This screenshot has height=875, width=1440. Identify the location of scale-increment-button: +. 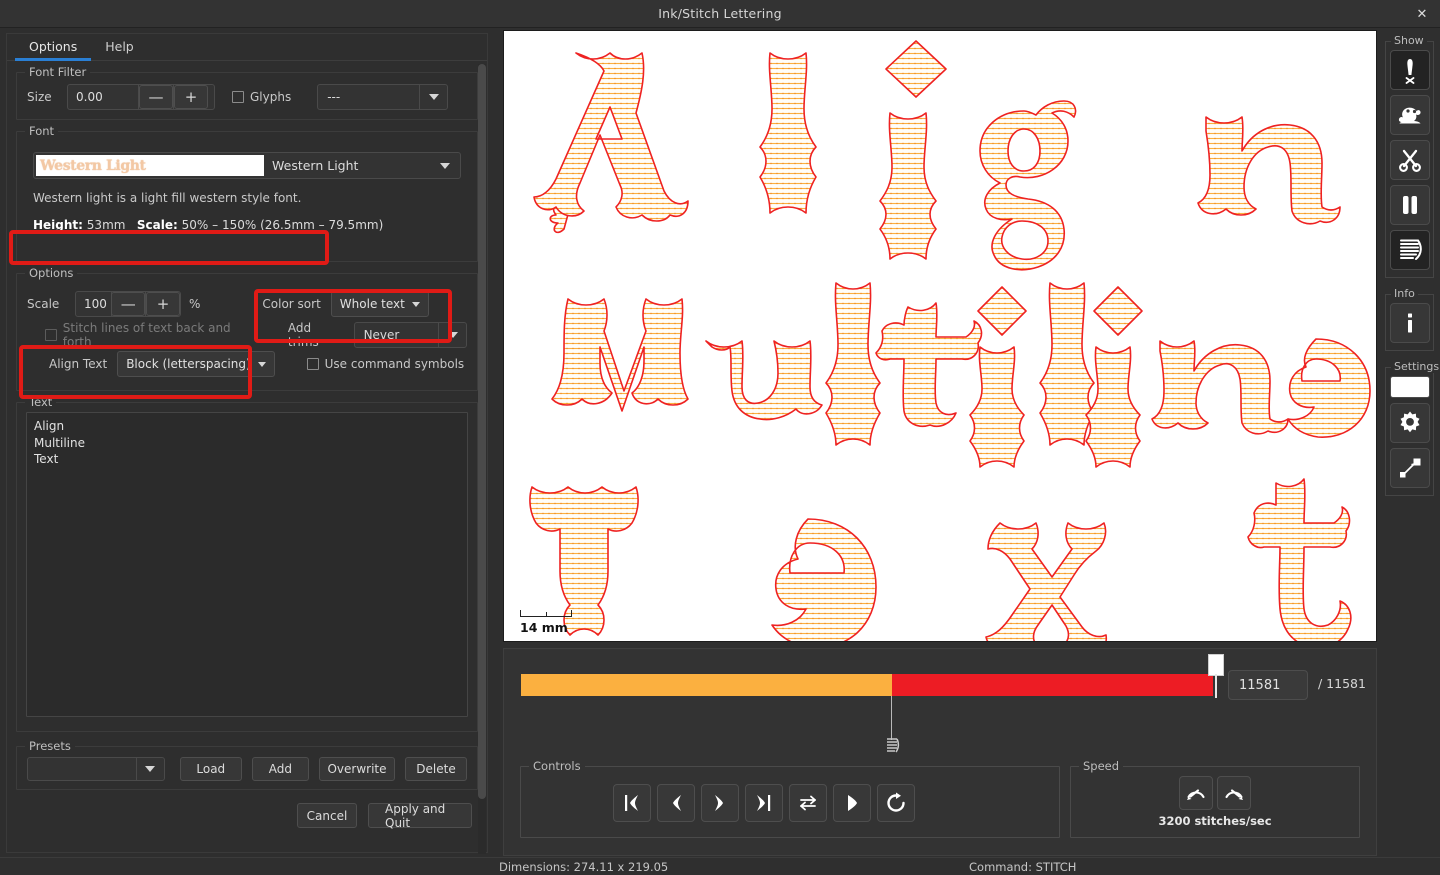
(163, 304).